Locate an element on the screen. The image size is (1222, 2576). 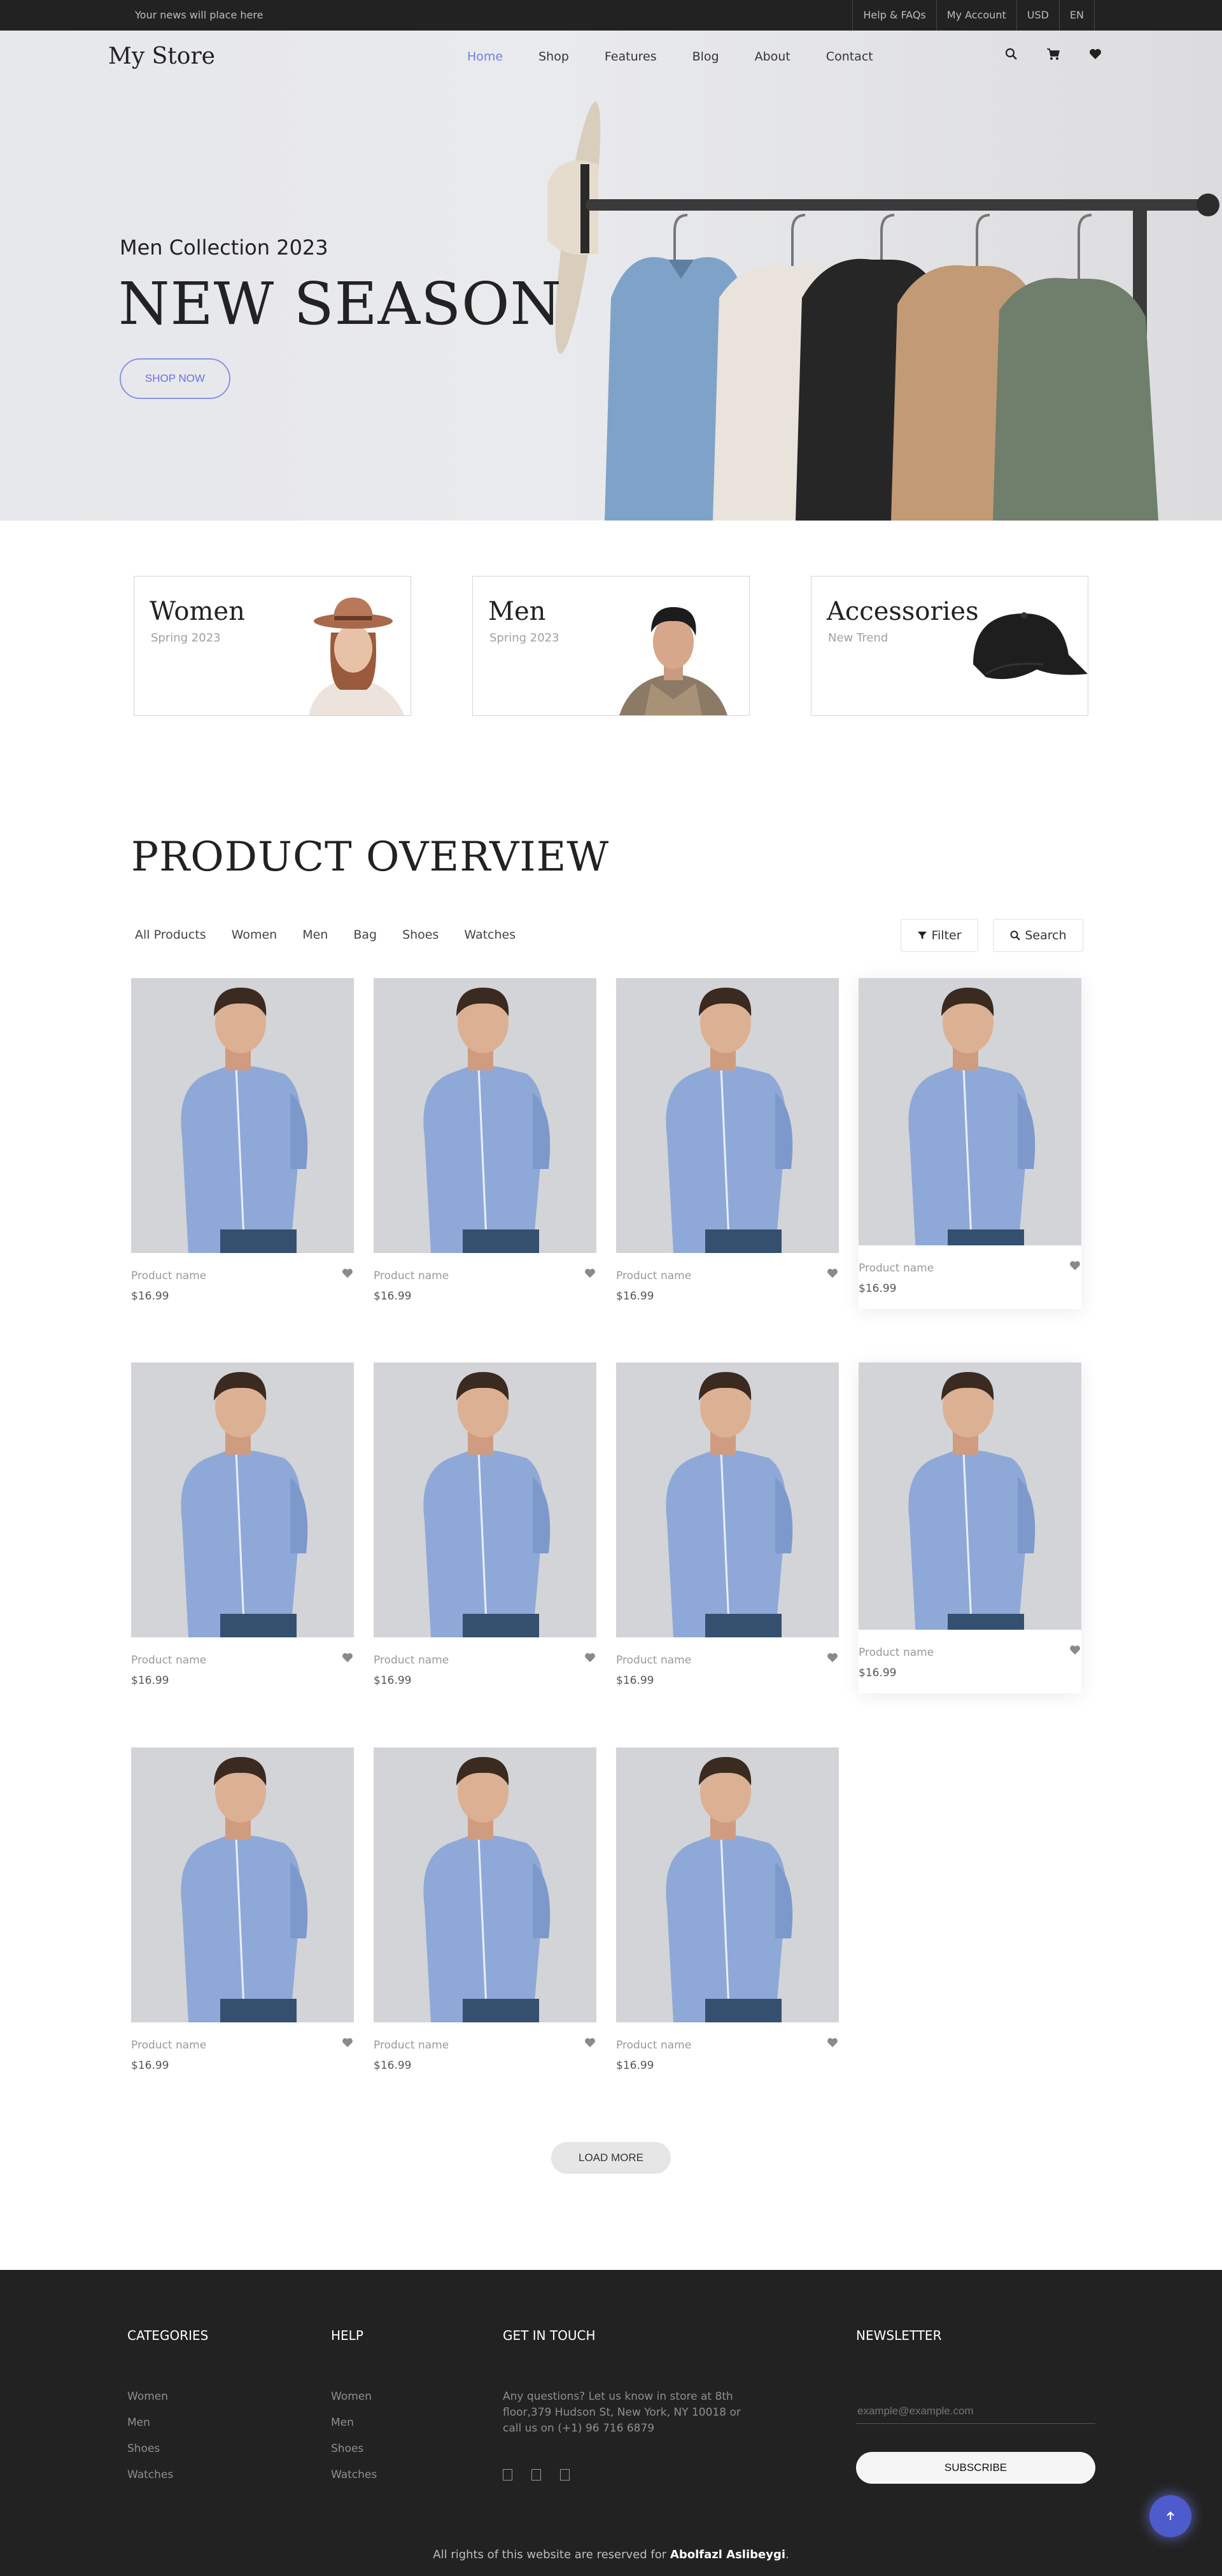
category-accessories: Accessories New Trend is located at coordinates (949, 646).